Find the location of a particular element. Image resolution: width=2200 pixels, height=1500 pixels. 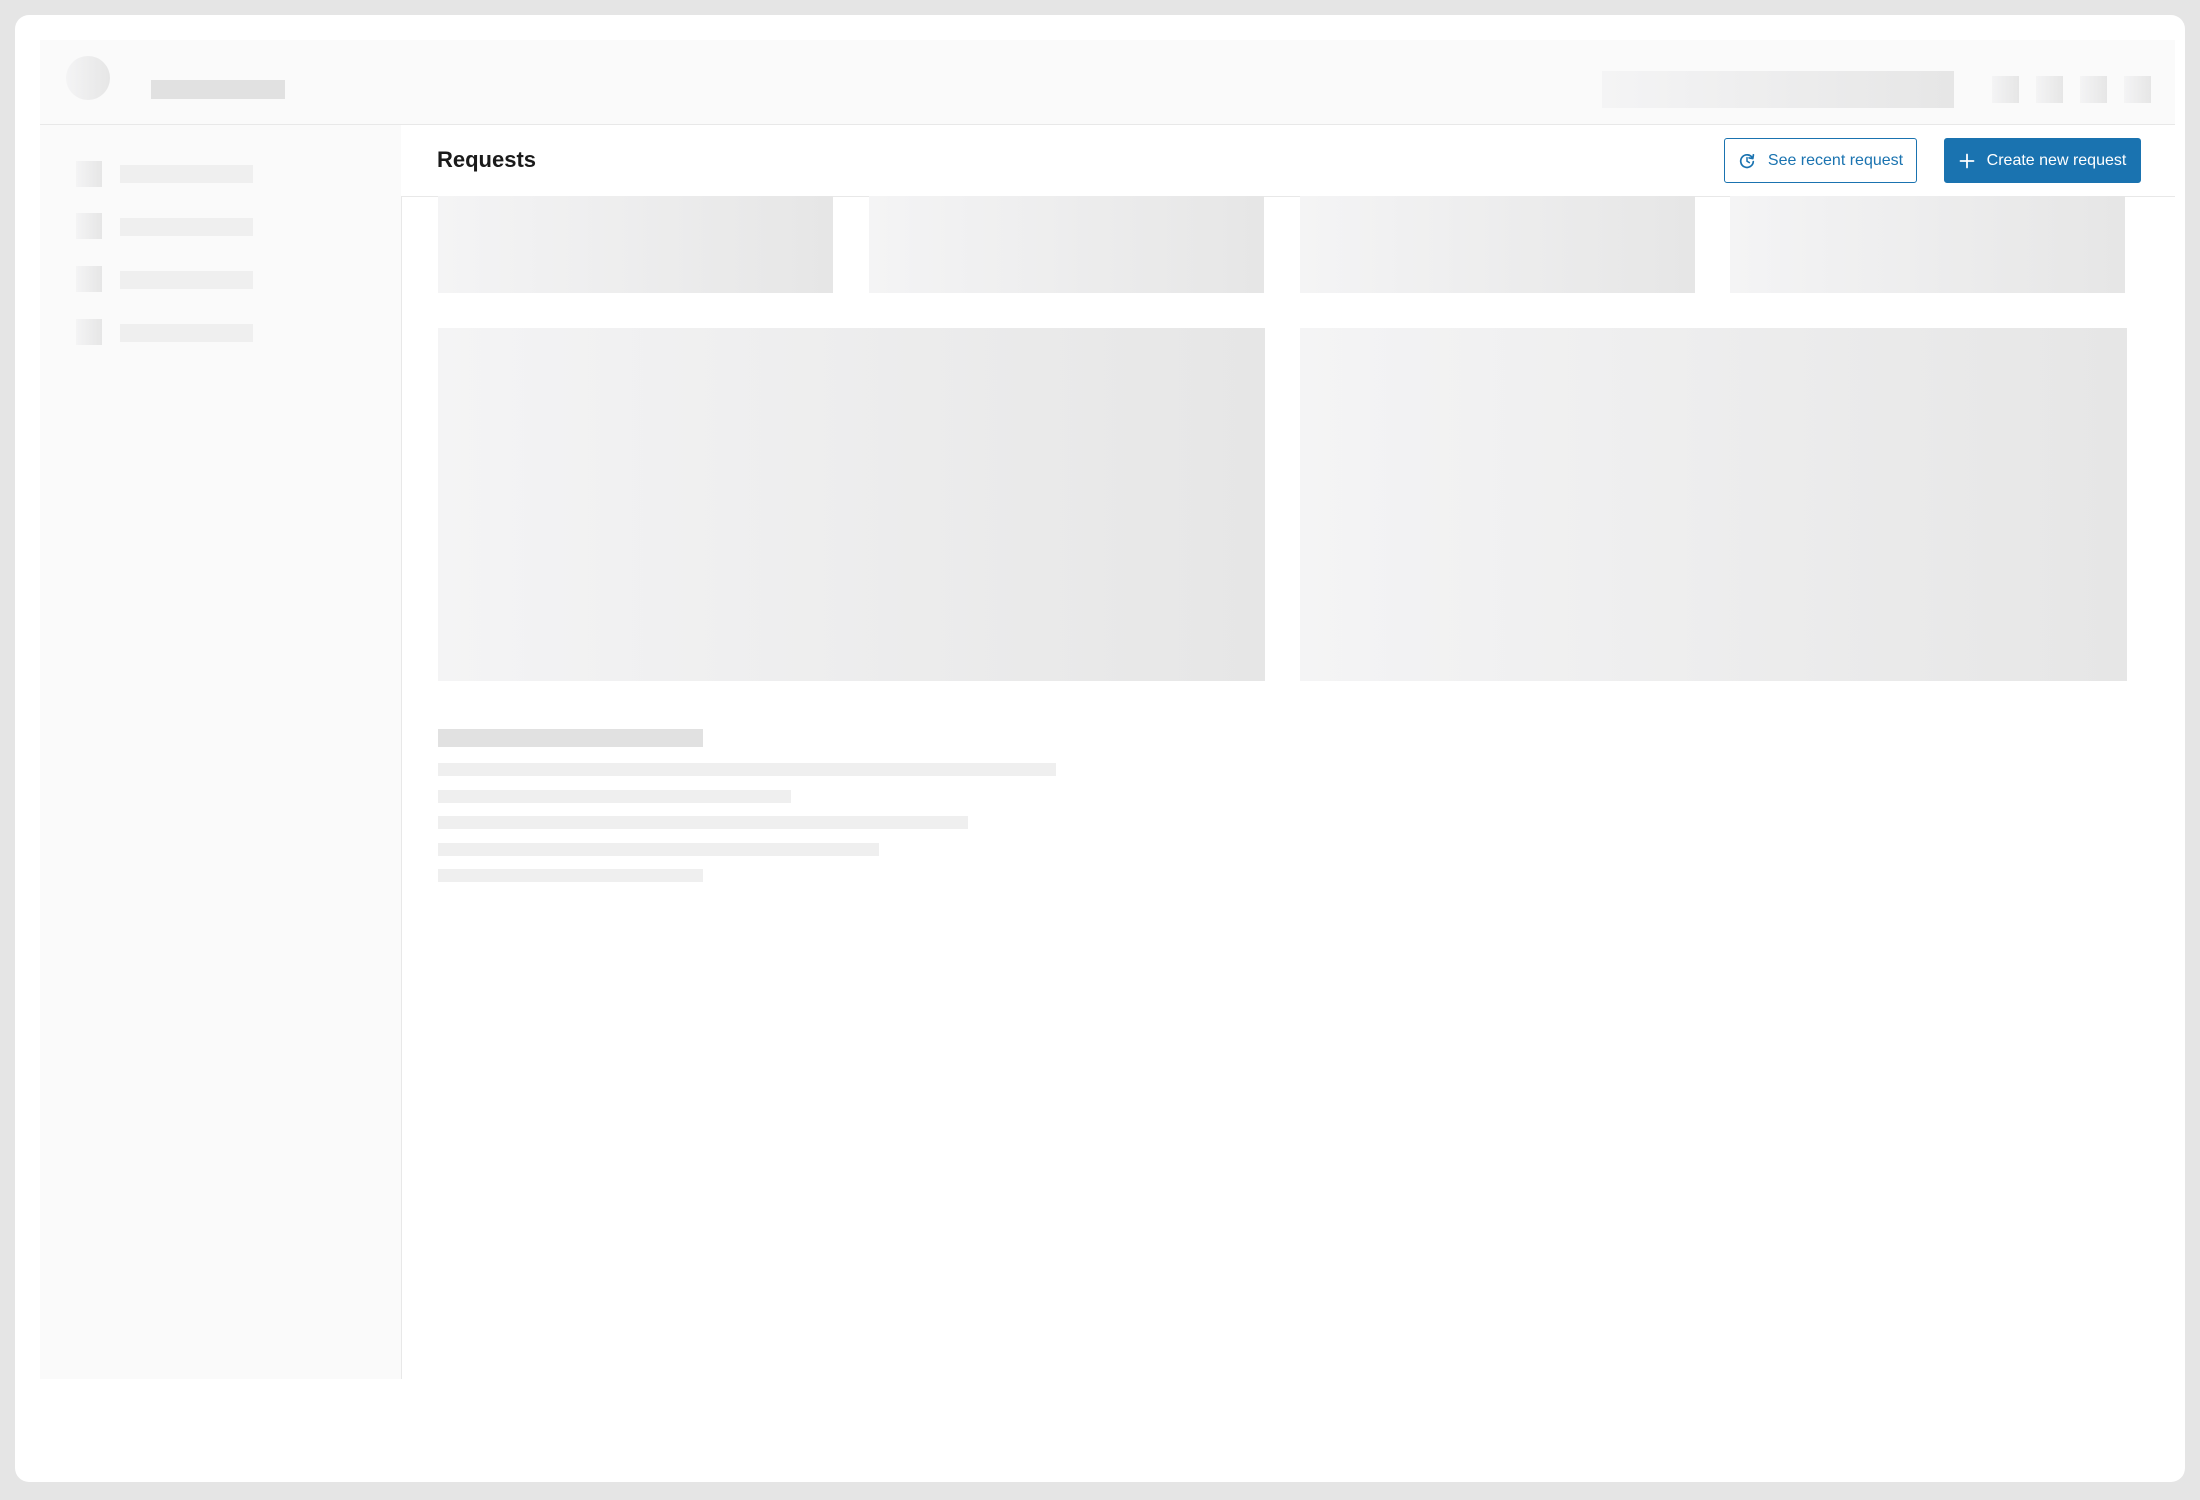

see-recent-request-label: See recent request is located at coordinates (1835, 160).